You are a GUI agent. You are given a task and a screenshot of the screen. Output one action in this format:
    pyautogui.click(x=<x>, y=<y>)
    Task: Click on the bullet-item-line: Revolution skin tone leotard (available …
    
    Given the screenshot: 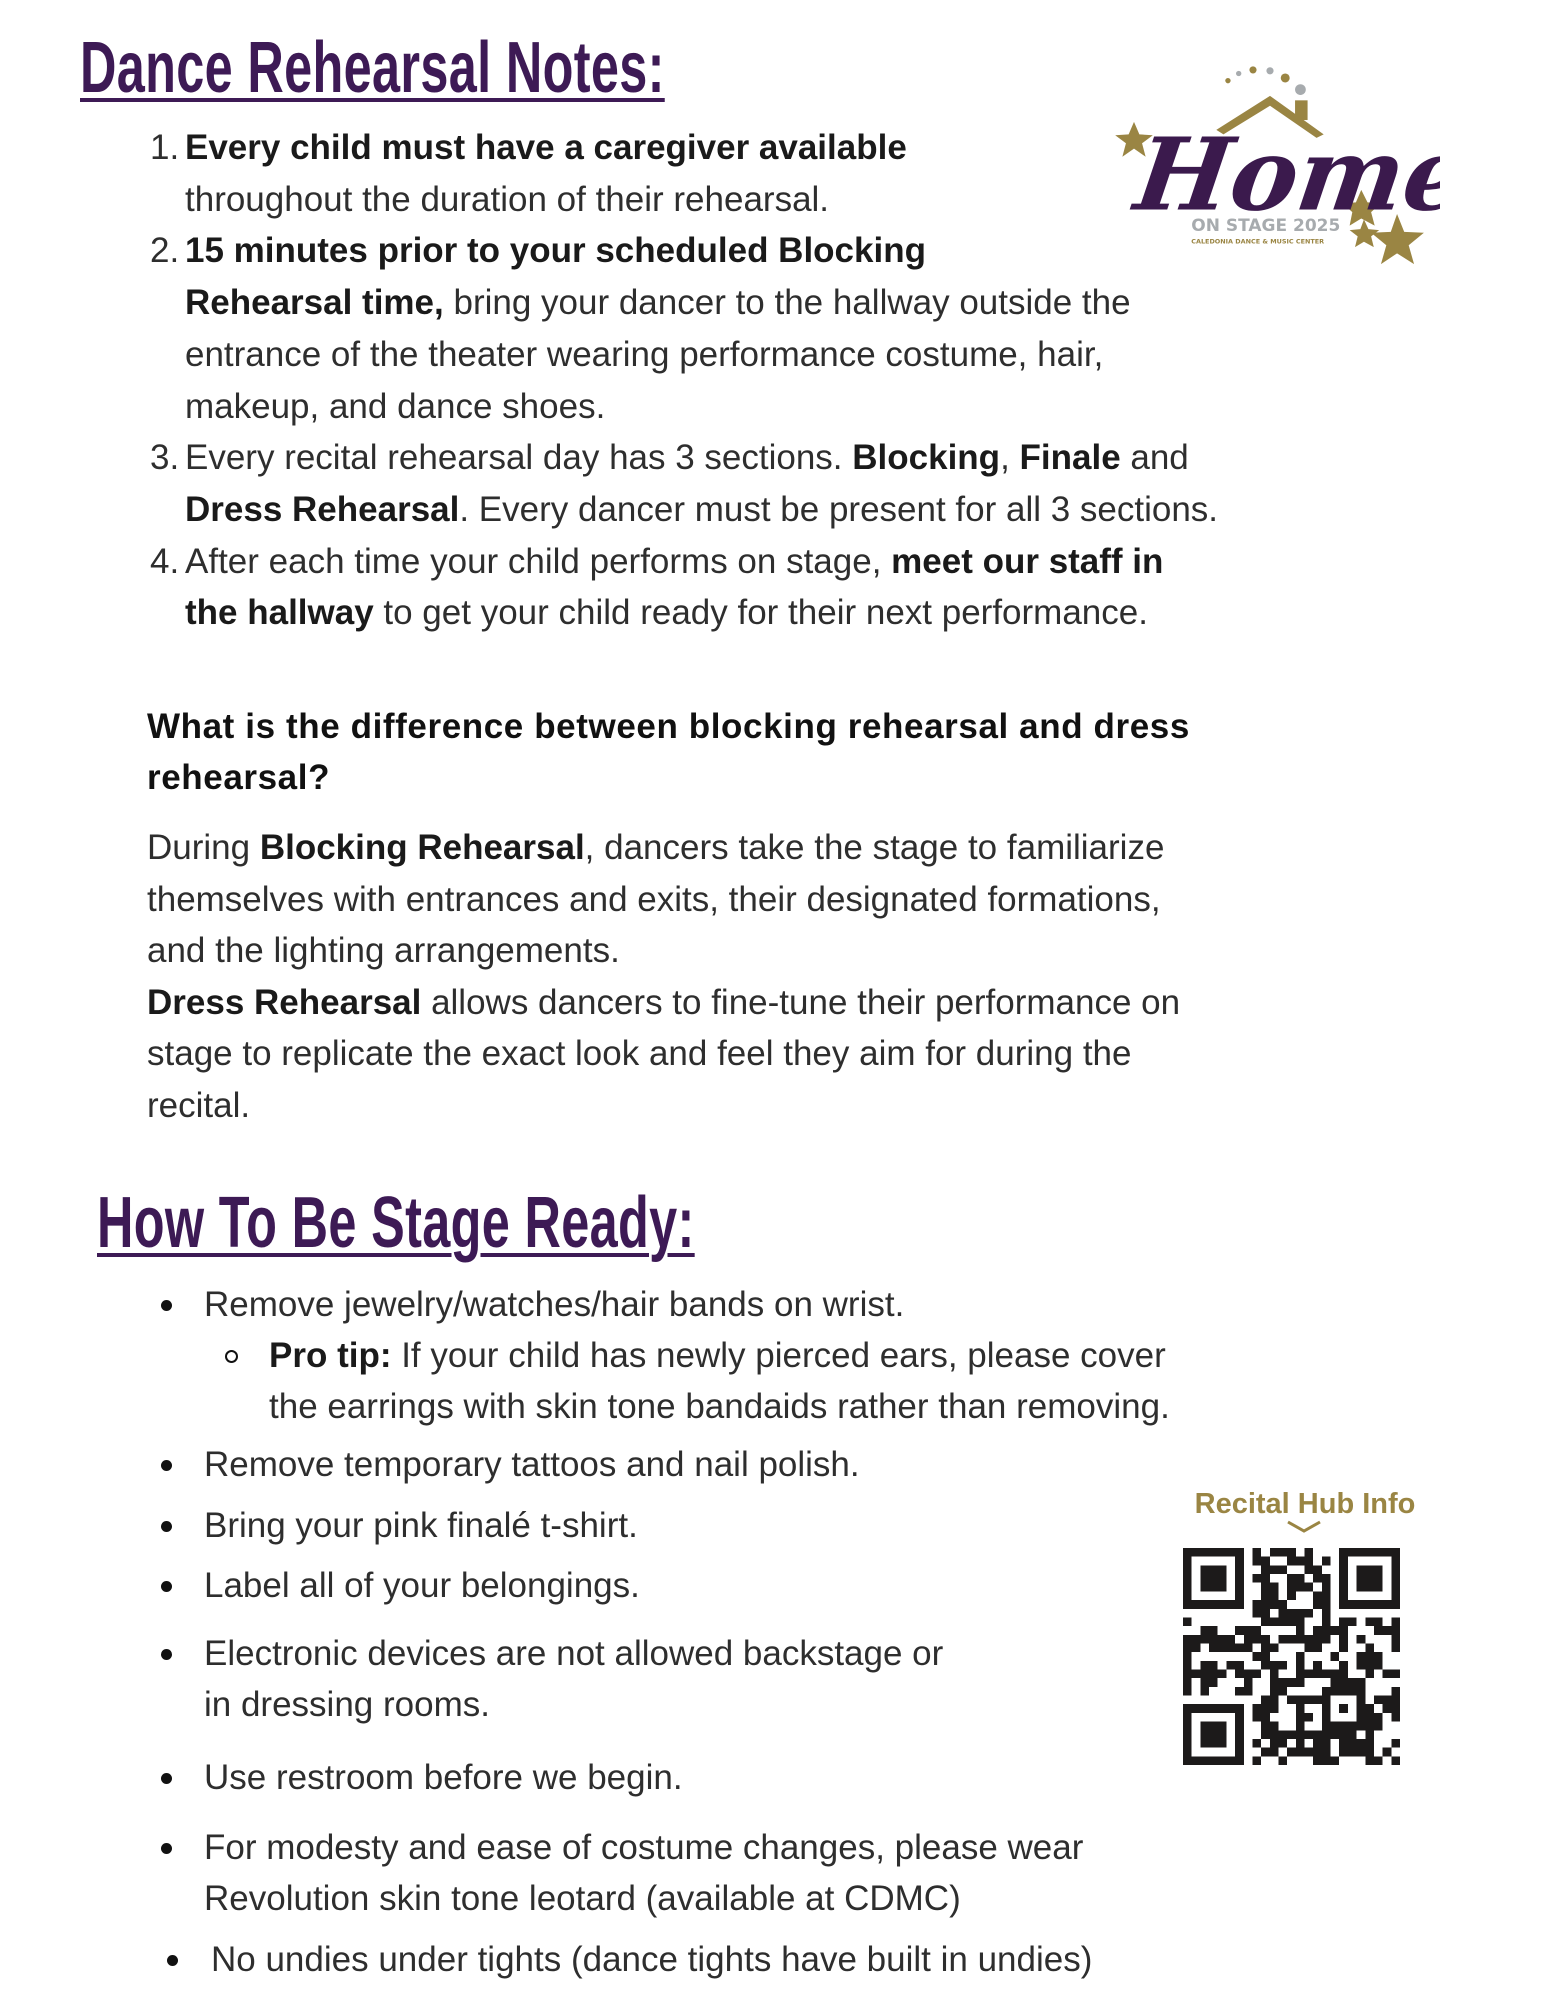 What is the action you would take?
    pyautogui.click(x=582, y=1899)
    